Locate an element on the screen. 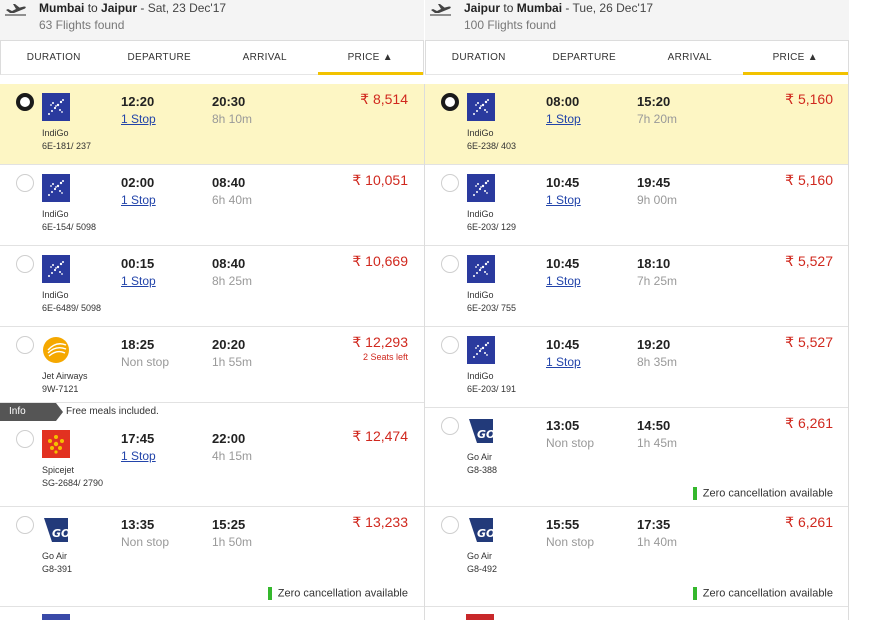 This screenshot has height=620, width=892. duration: 4h 15m is located at coordinates (232, 456).